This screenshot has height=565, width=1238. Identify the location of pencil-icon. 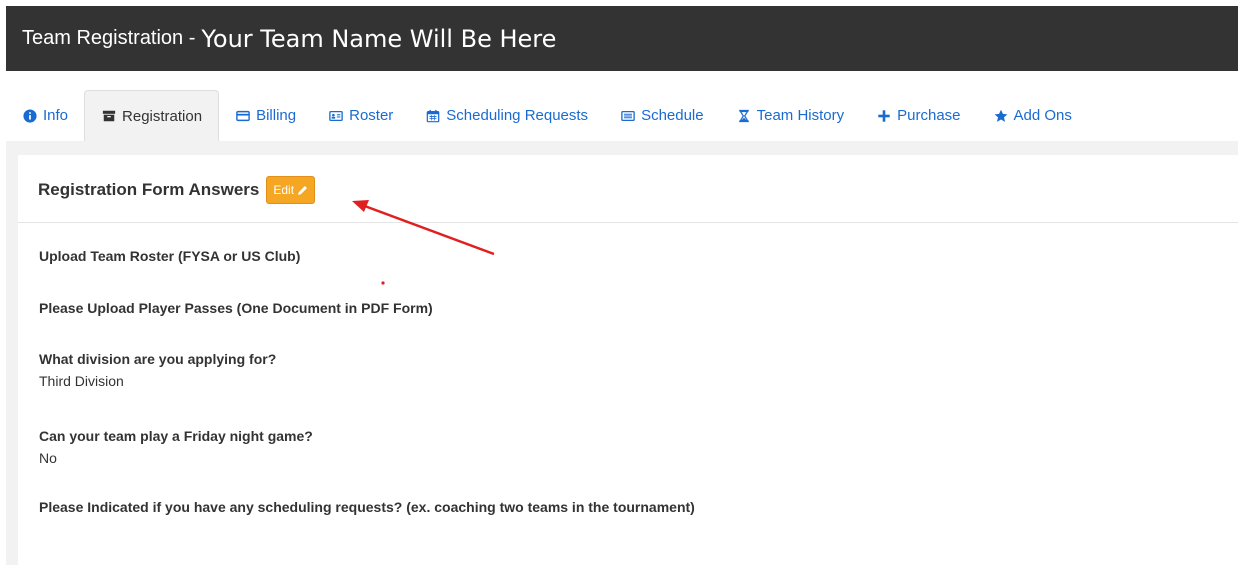
(303, 190).